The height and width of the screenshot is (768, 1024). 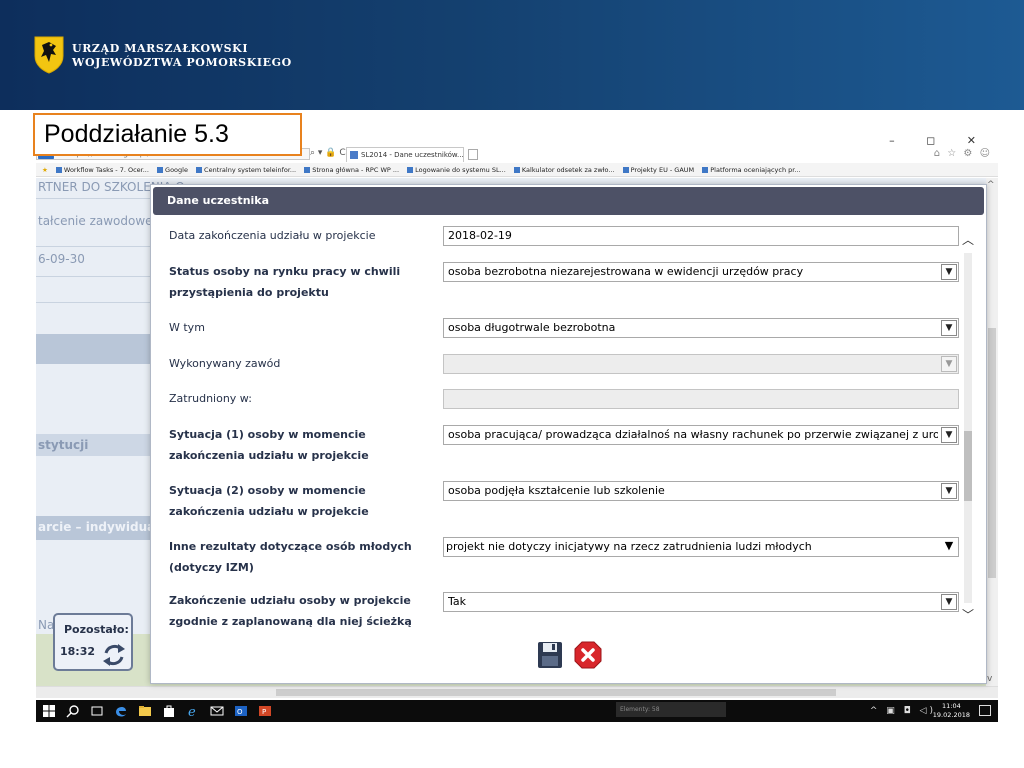 I want to click on scroll-down-icon: ﹀, so click(x=968, y=614).